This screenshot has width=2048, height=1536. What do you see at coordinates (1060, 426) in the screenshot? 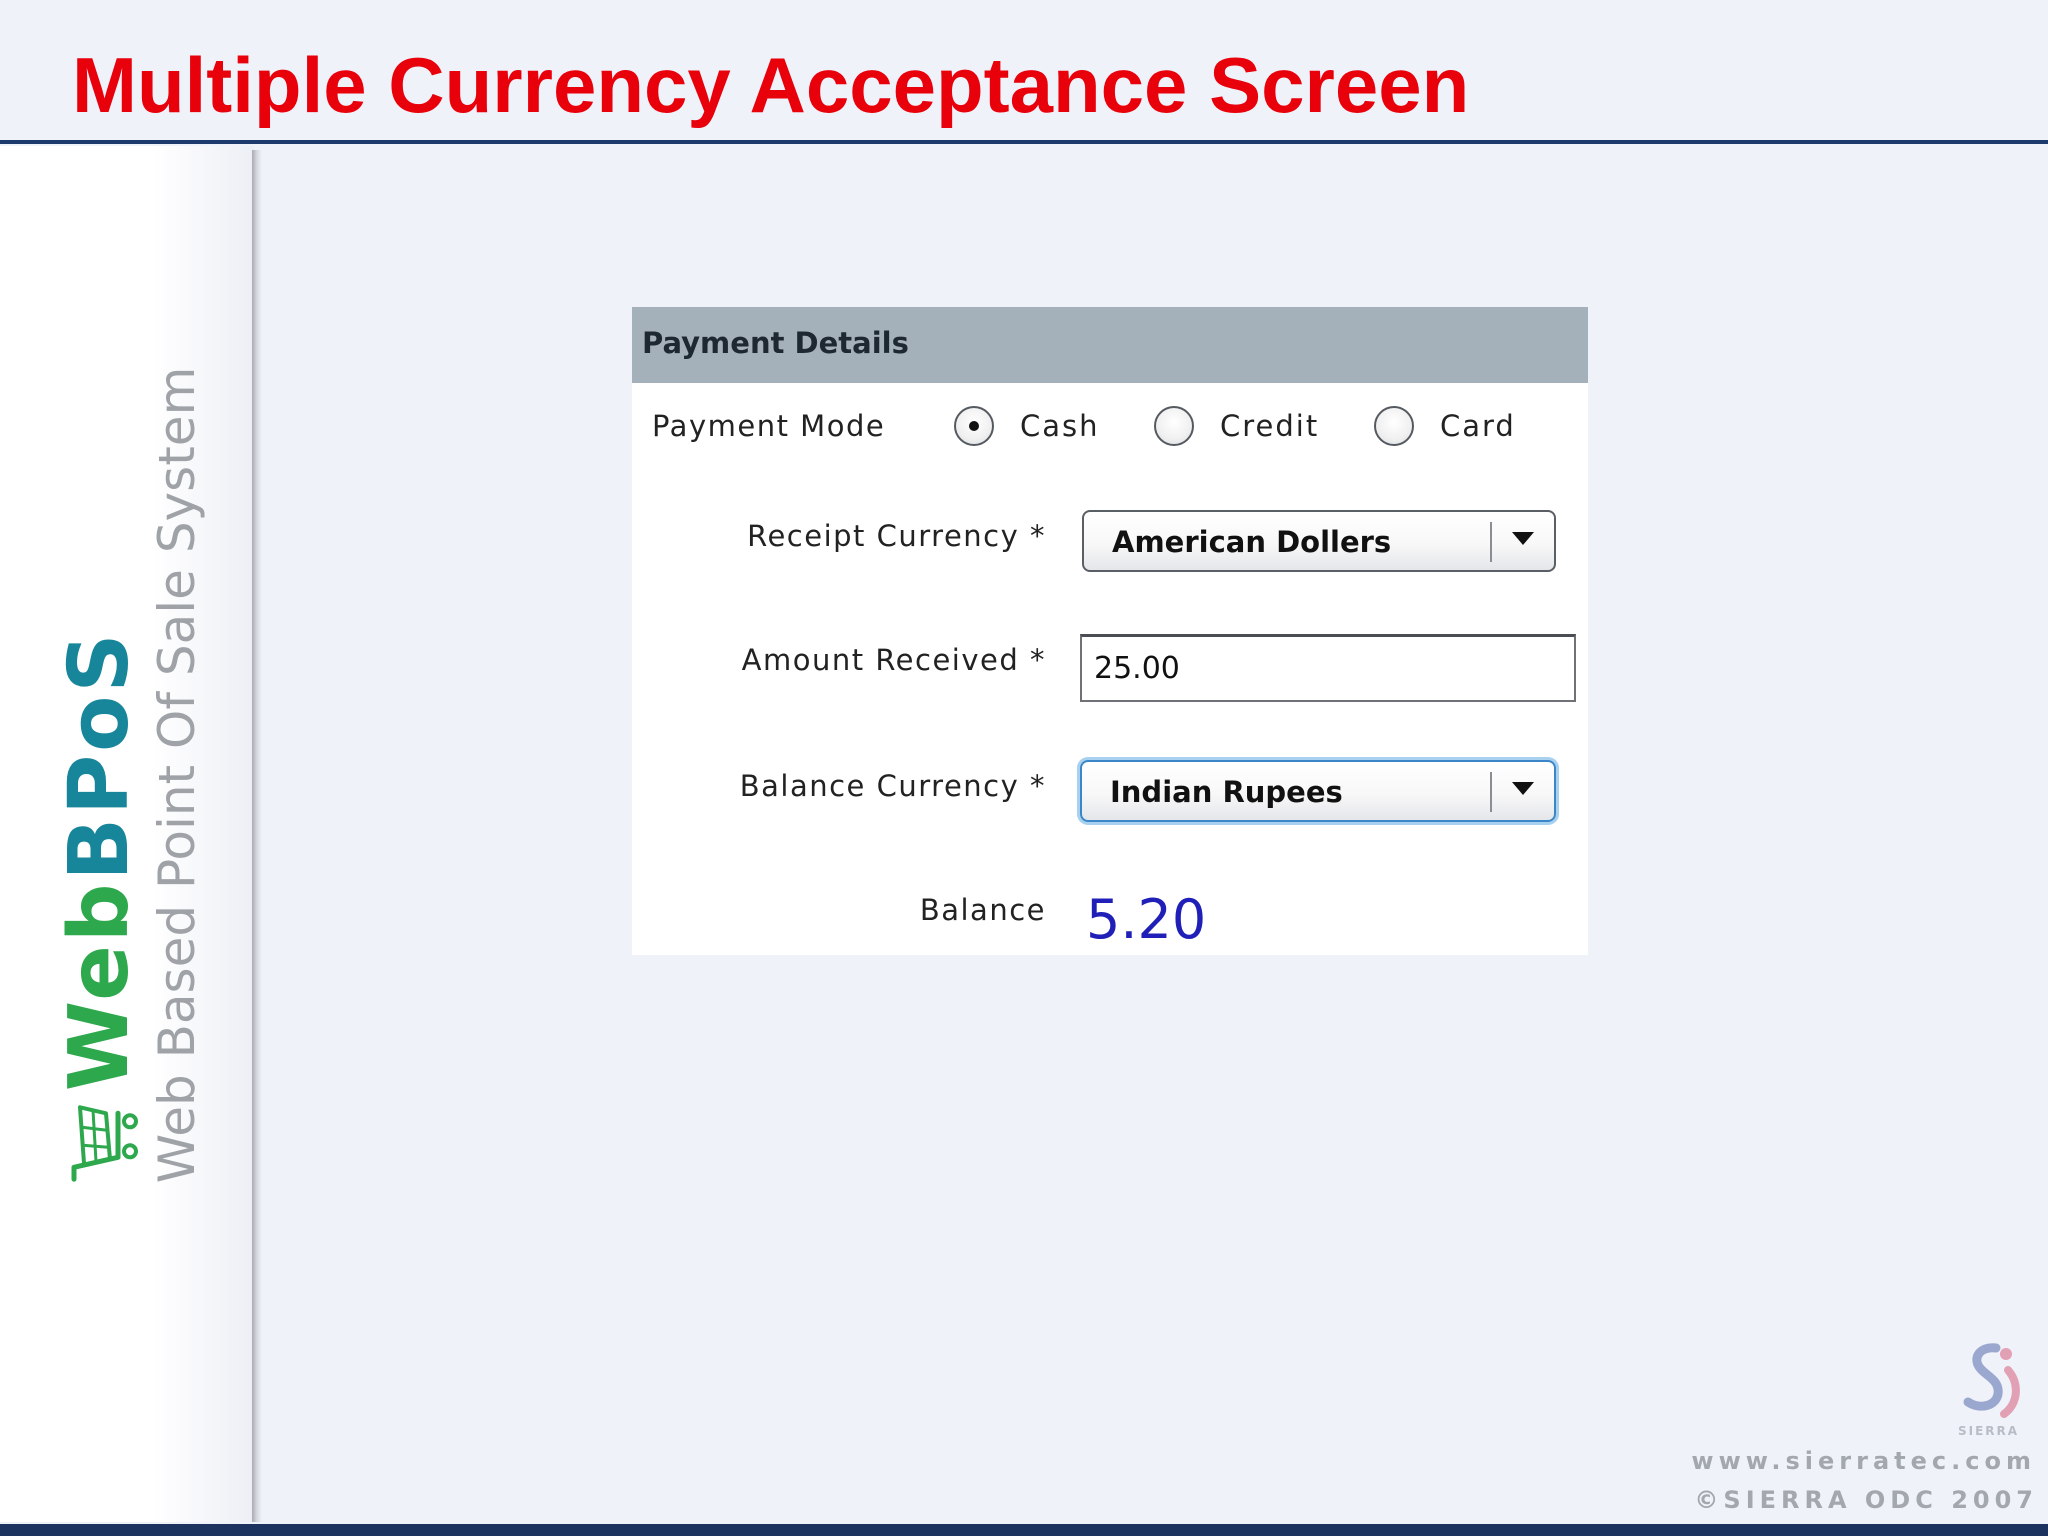
I see `radio-label-cash: Cash` at bounding box center [1060, 426].